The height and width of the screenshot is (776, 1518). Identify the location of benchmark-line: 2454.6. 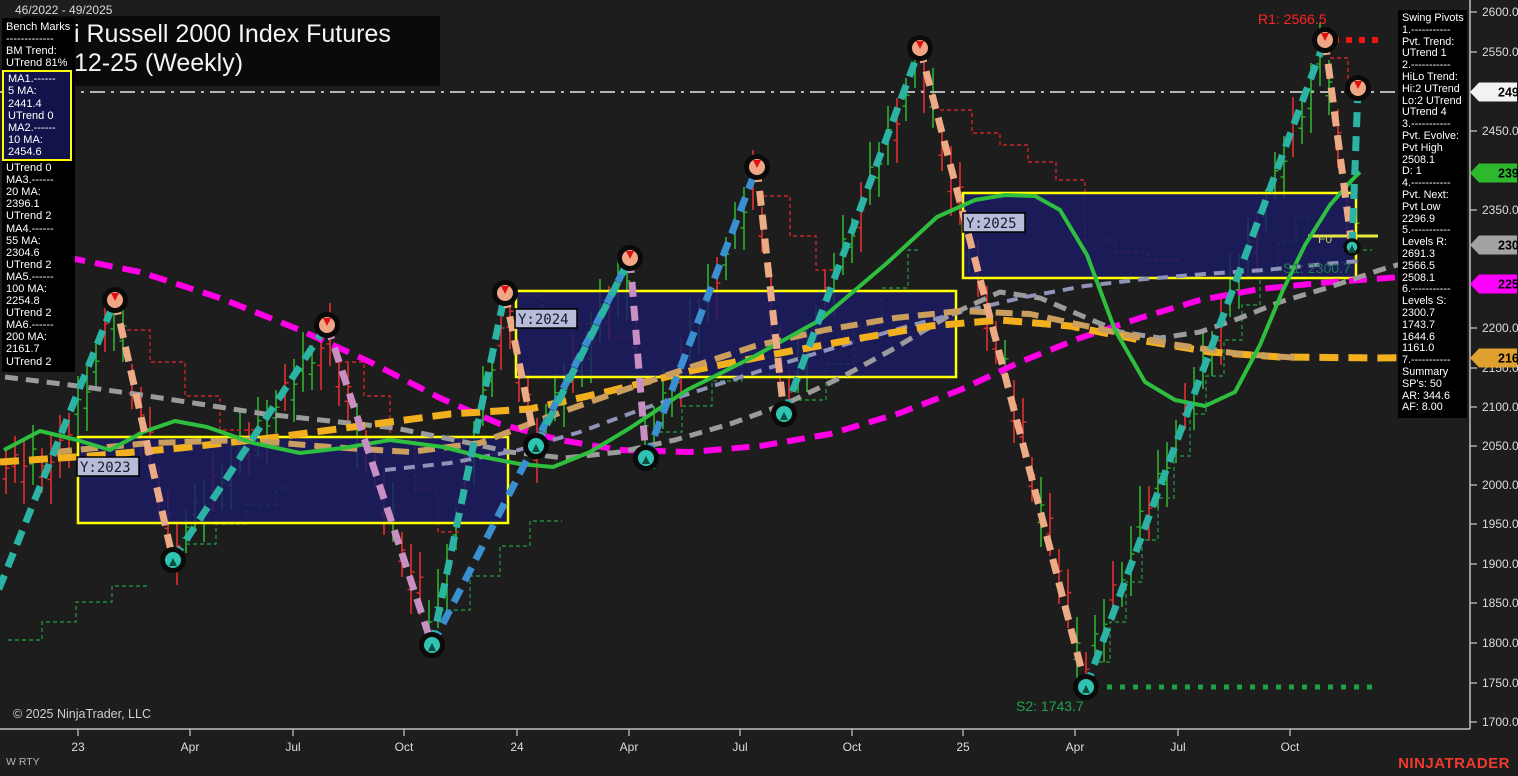
(25, 151).